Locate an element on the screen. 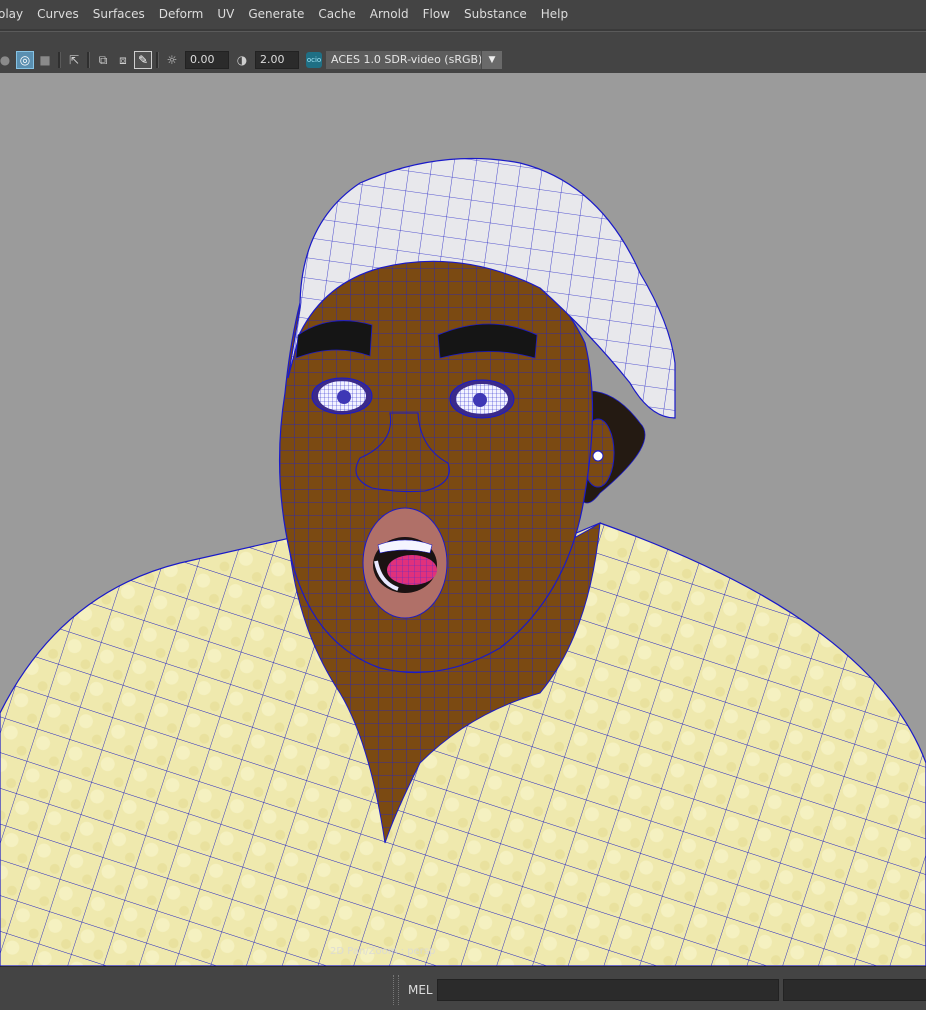 This screenshot has height=1010, width=926. menu-flow: Flow is located at coordinates (436, 14).